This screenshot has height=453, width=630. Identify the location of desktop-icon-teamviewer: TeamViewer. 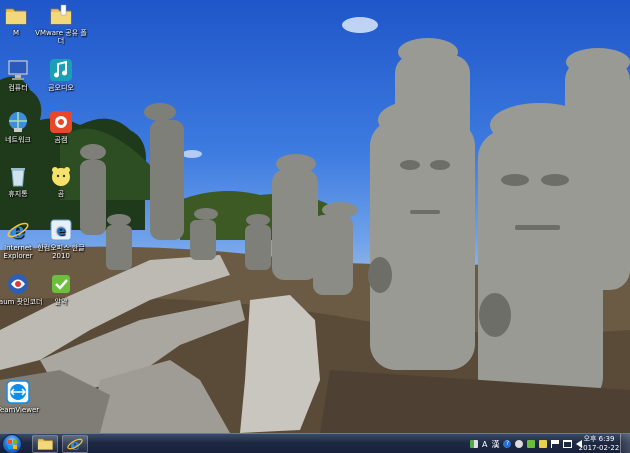
(23, 397).